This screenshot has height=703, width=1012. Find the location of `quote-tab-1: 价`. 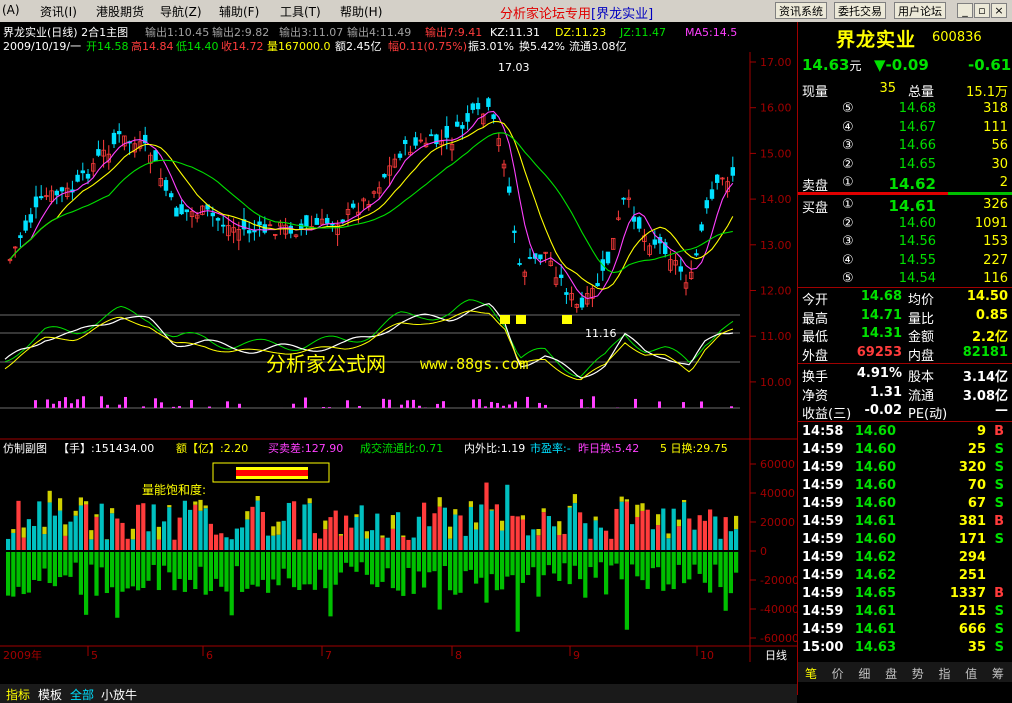

quote-tab-1: 价 is located at coordinates (838, 673).